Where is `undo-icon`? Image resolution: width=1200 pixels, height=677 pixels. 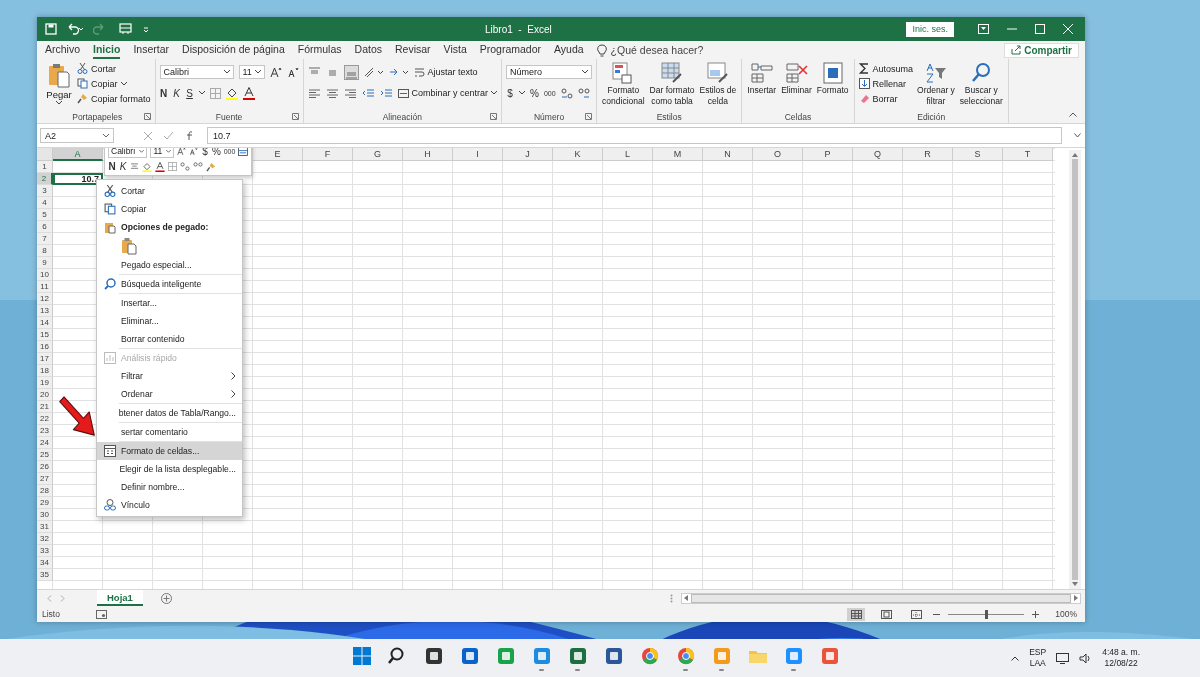
undo-icon is located at coordinates (75, 29).